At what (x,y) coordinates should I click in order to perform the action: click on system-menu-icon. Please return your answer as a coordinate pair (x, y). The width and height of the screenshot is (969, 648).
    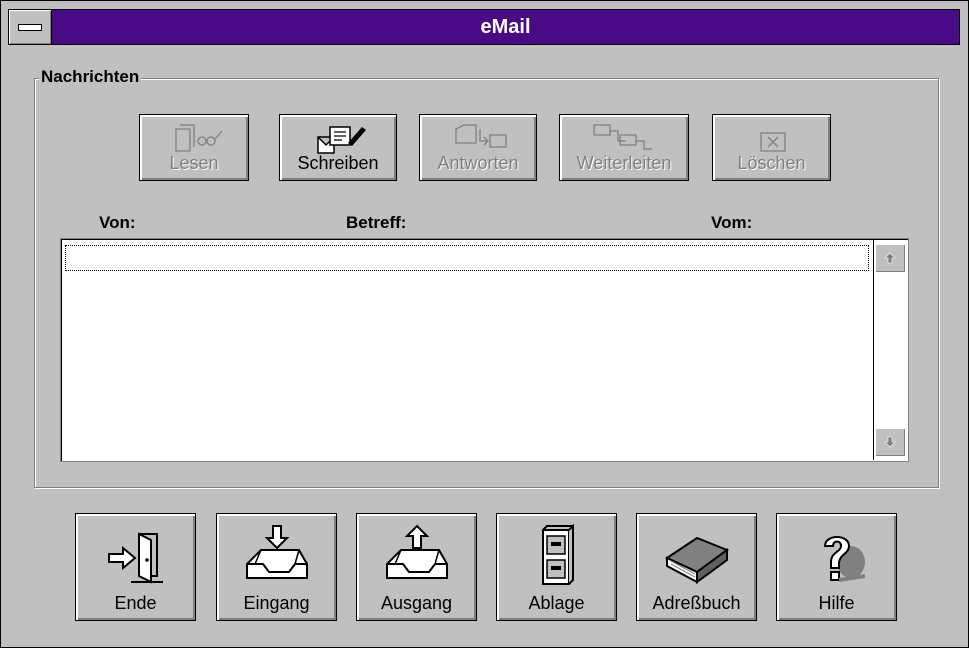
    Looking at the image, I should click on (30, 27).